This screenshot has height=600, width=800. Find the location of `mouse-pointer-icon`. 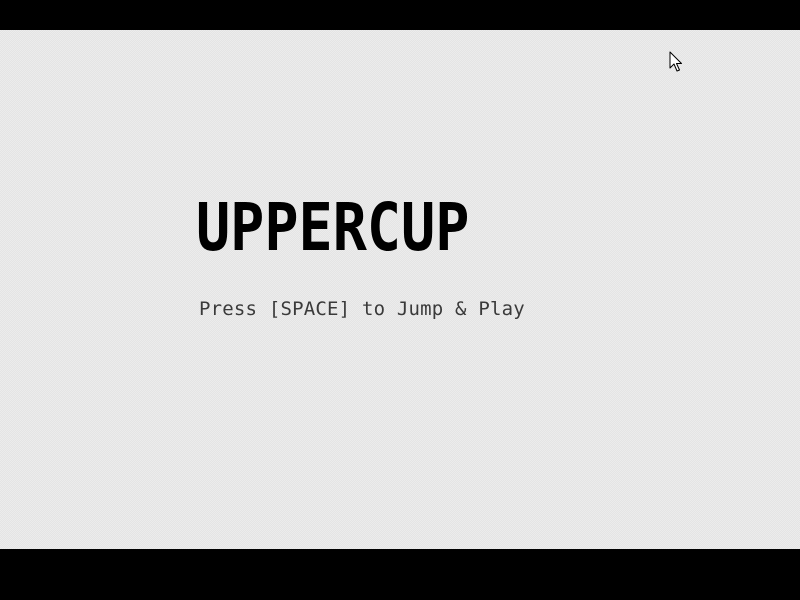

mouse-pointer-icon is located at coordinates (675, 61).